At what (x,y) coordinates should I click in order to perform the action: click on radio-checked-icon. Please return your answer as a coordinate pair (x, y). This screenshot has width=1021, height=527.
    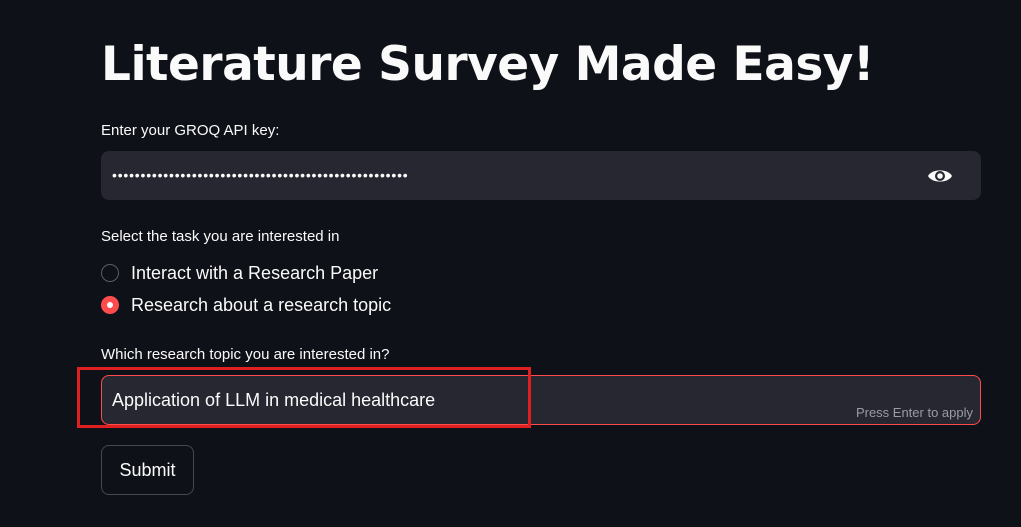
    Looking at the image, I should click on (110, 305).